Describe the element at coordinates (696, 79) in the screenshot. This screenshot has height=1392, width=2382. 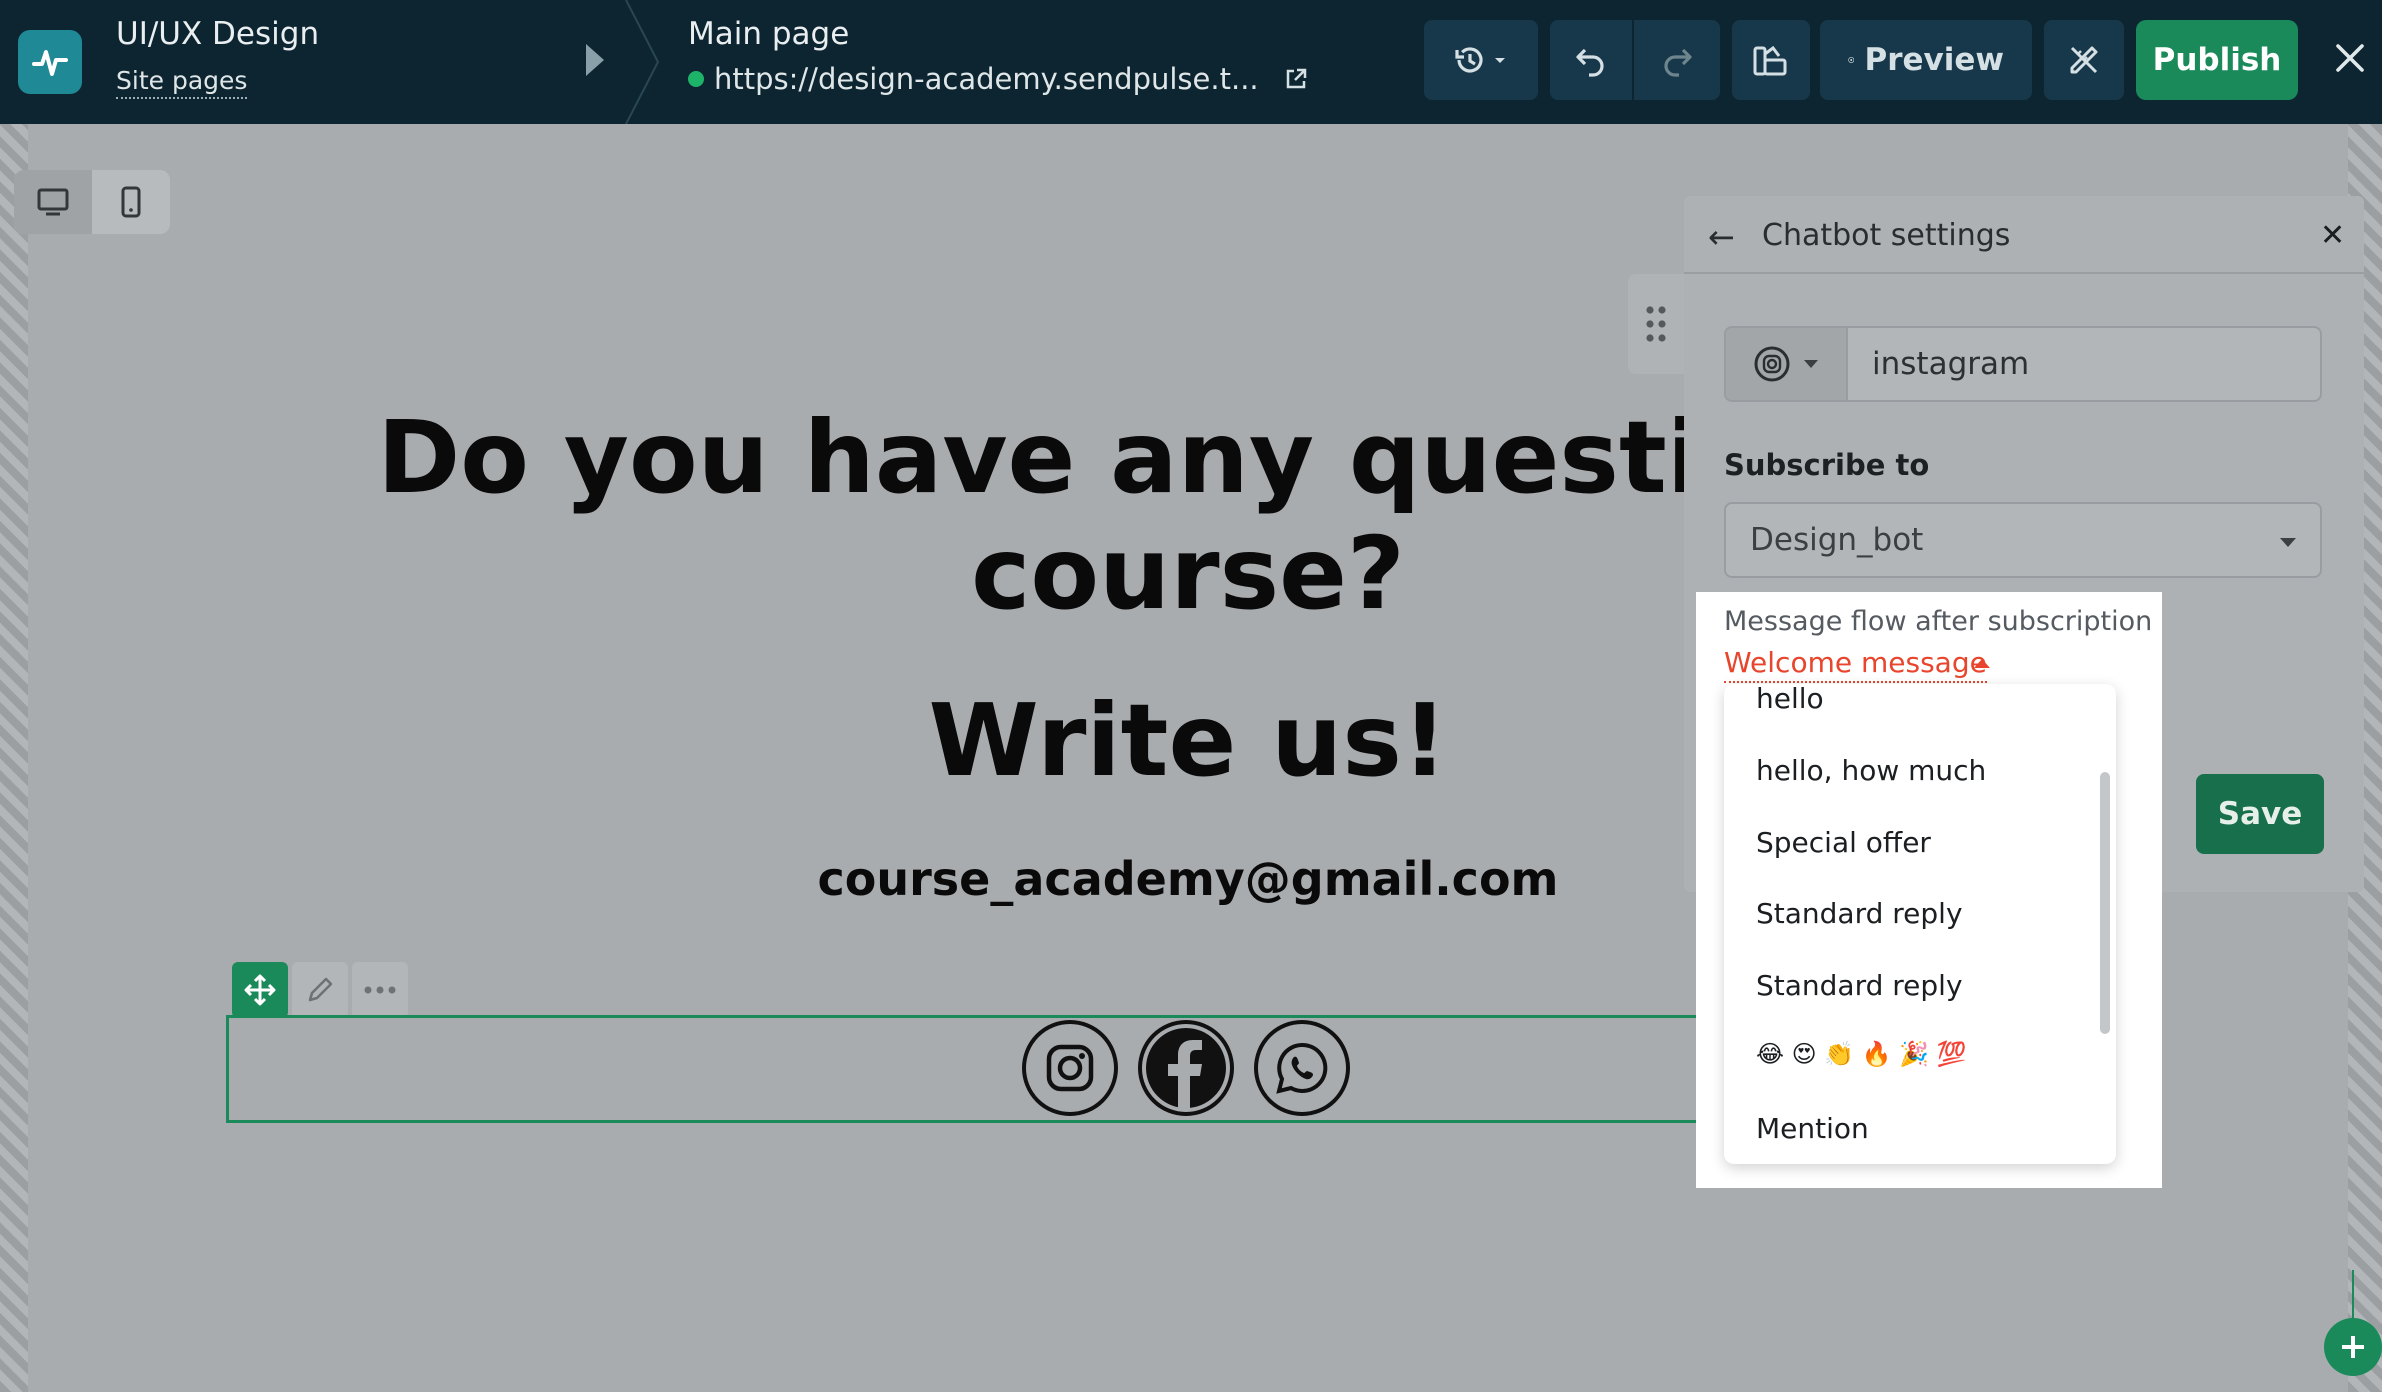
I see `status-dot-icon` at that location.